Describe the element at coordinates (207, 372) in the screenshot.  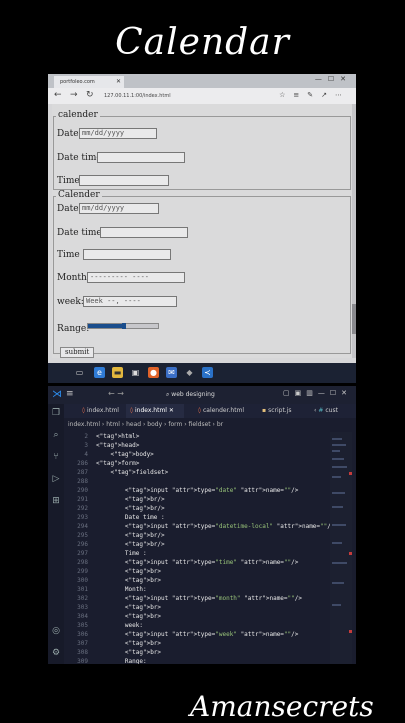
I see `vscode-taskbar-icon: ≺` at that location.